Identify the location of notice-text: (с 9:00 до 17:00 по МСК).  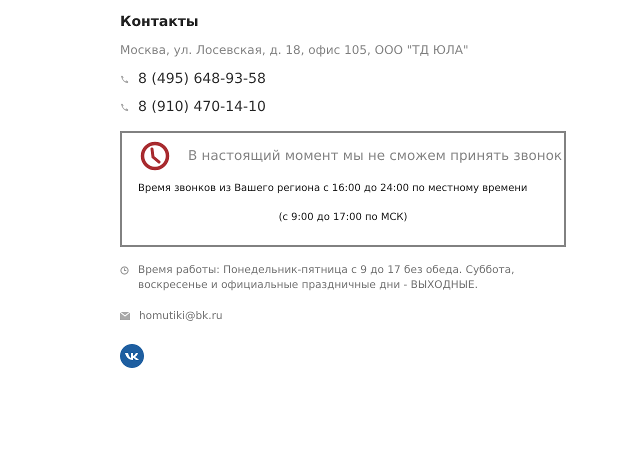
(343, 217).